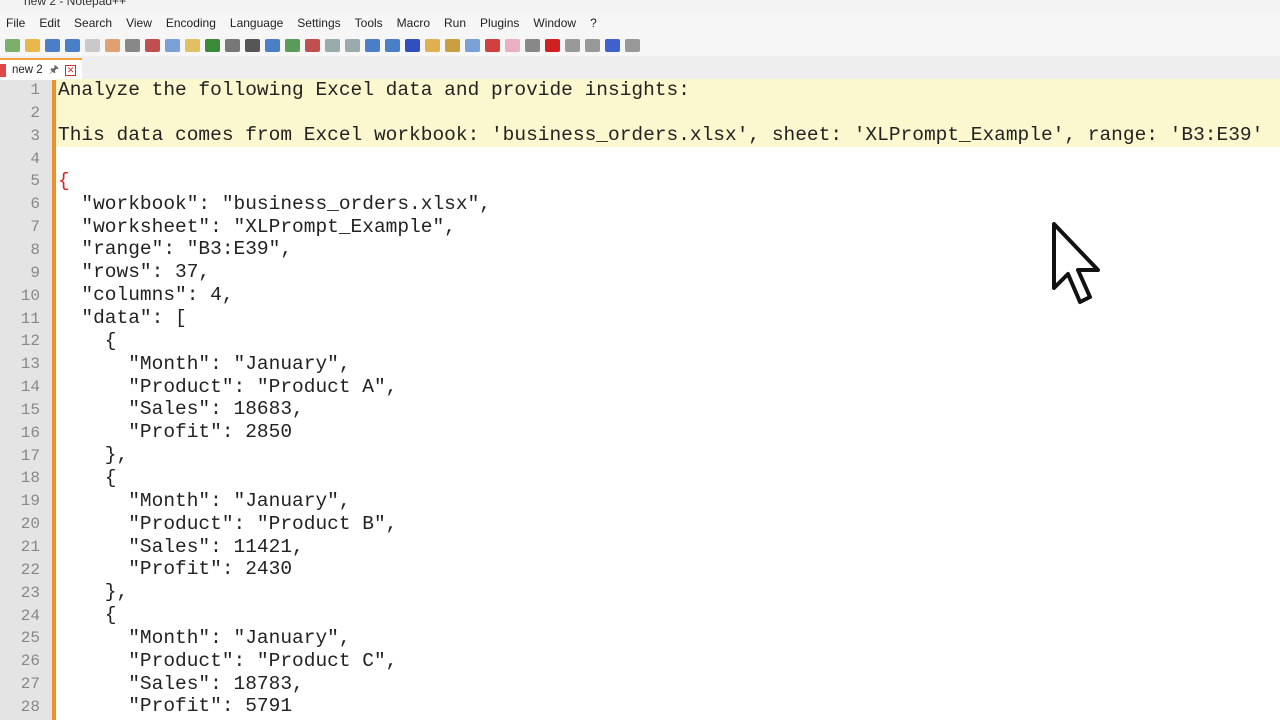 The height and width of the screenshot is (720, 1280). Describe the element at coordinates (70, 70) in the screenshot. I see `close-icon: ✕` at that location.